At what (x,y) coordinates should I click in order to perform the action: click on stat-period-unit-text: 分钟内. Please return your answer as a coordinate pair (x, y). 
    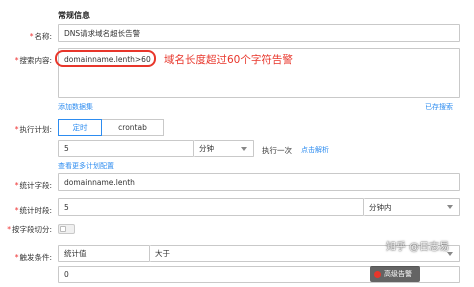
    Looking at the image, I should click on (380, 207).